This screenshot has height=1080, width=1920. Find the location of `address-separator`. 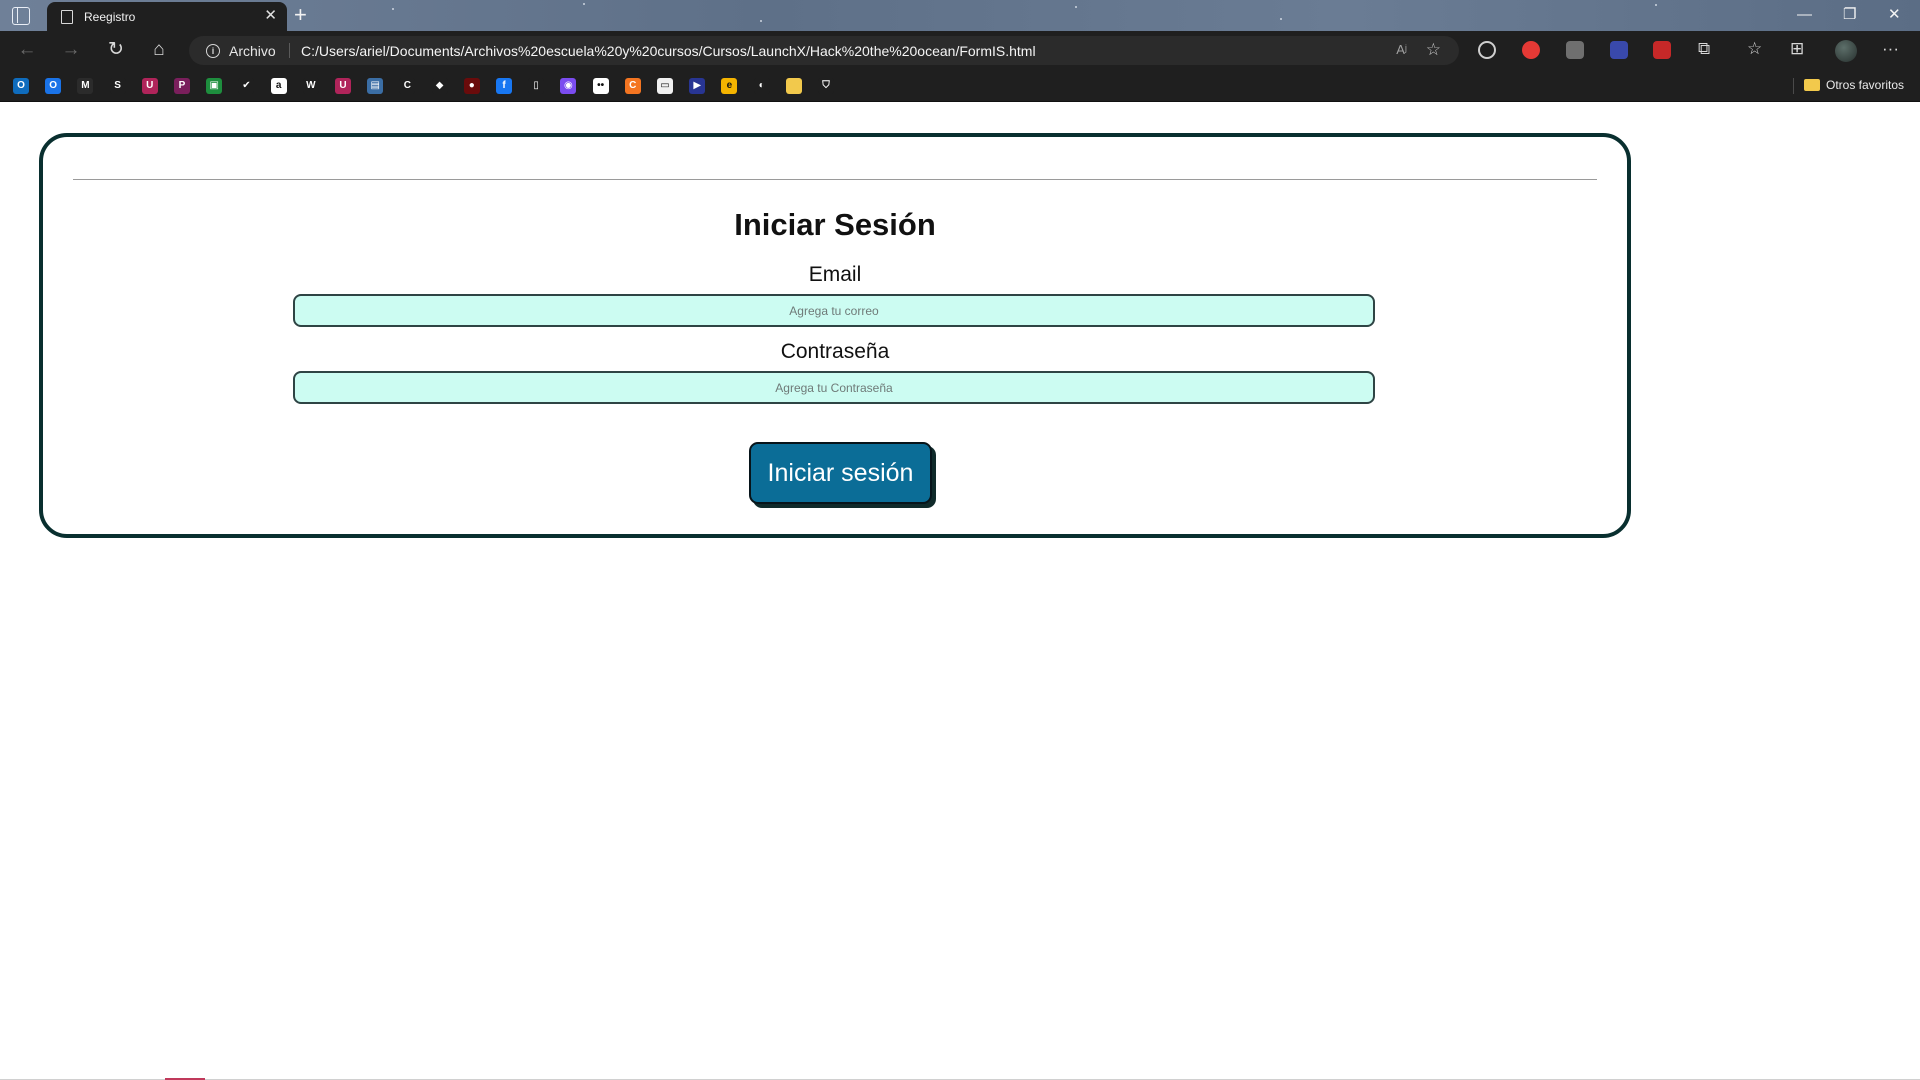

address-separator is located at coordinates (289, 50).